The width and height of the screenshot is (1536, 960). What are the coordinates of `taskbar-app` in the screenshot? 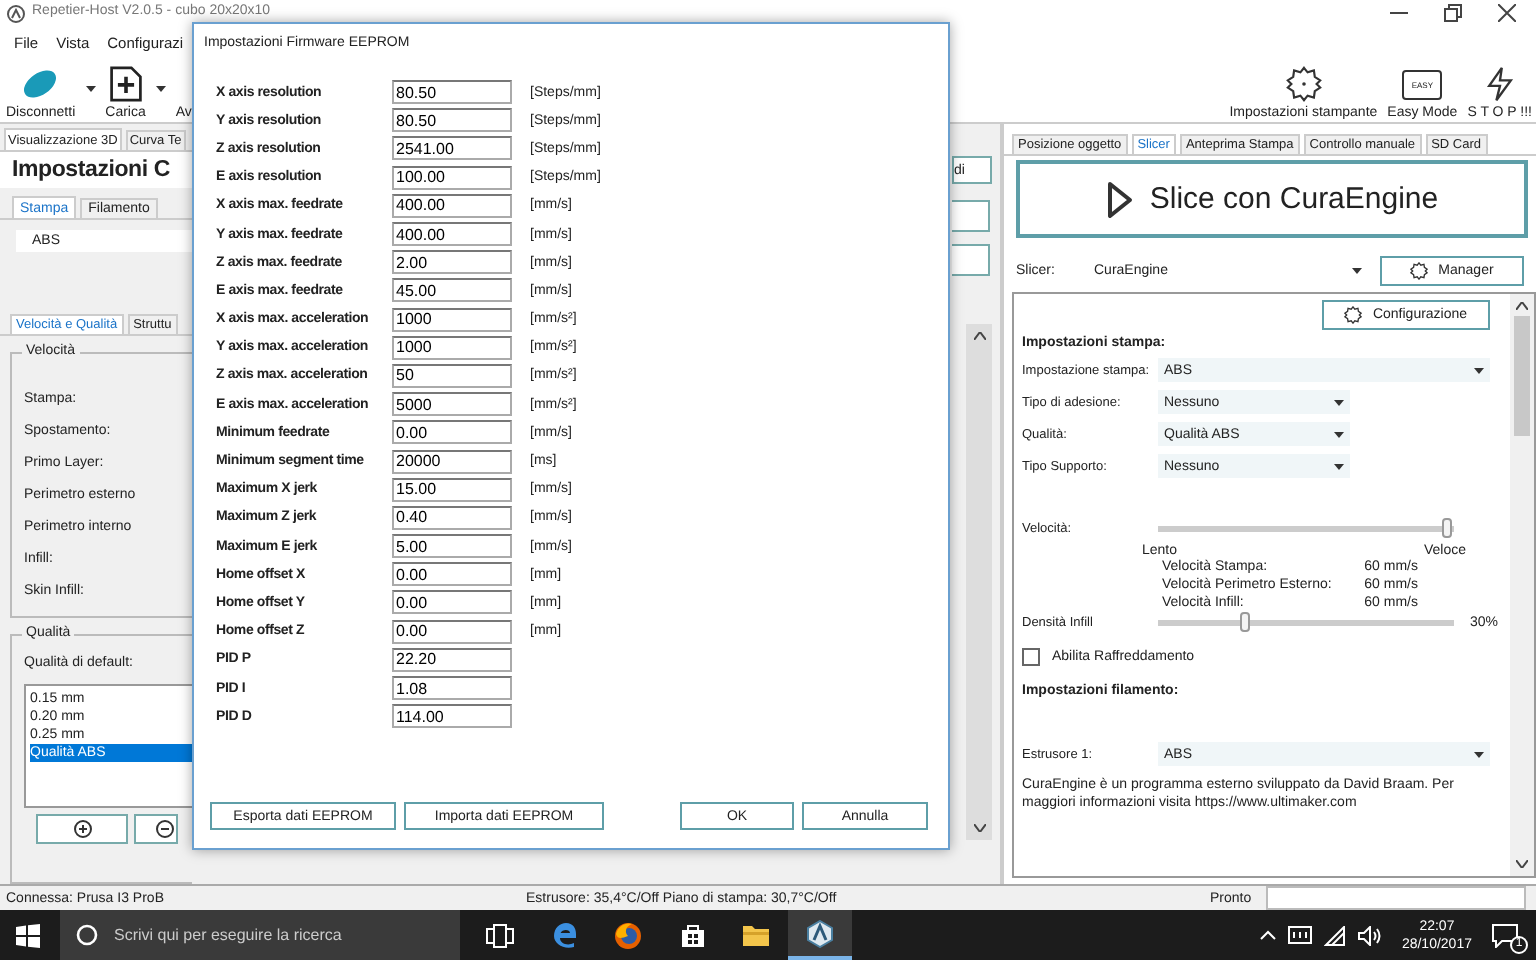 It's located at (820, 935).